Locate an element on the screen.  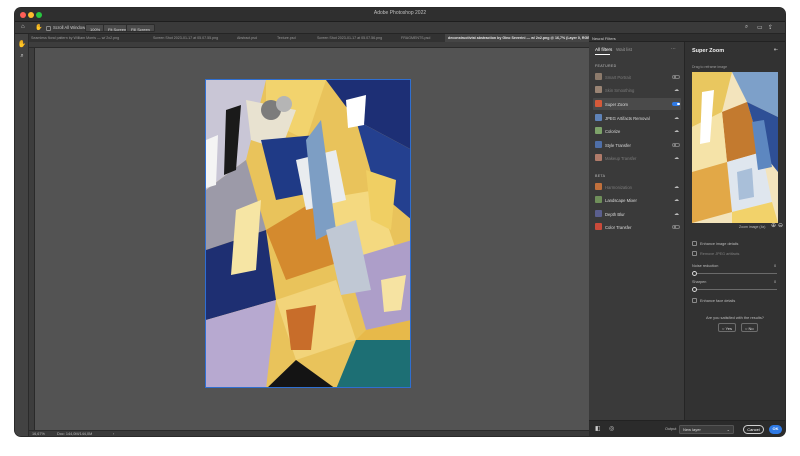
noise-reduction-slider is located at coordinates (694, 273).